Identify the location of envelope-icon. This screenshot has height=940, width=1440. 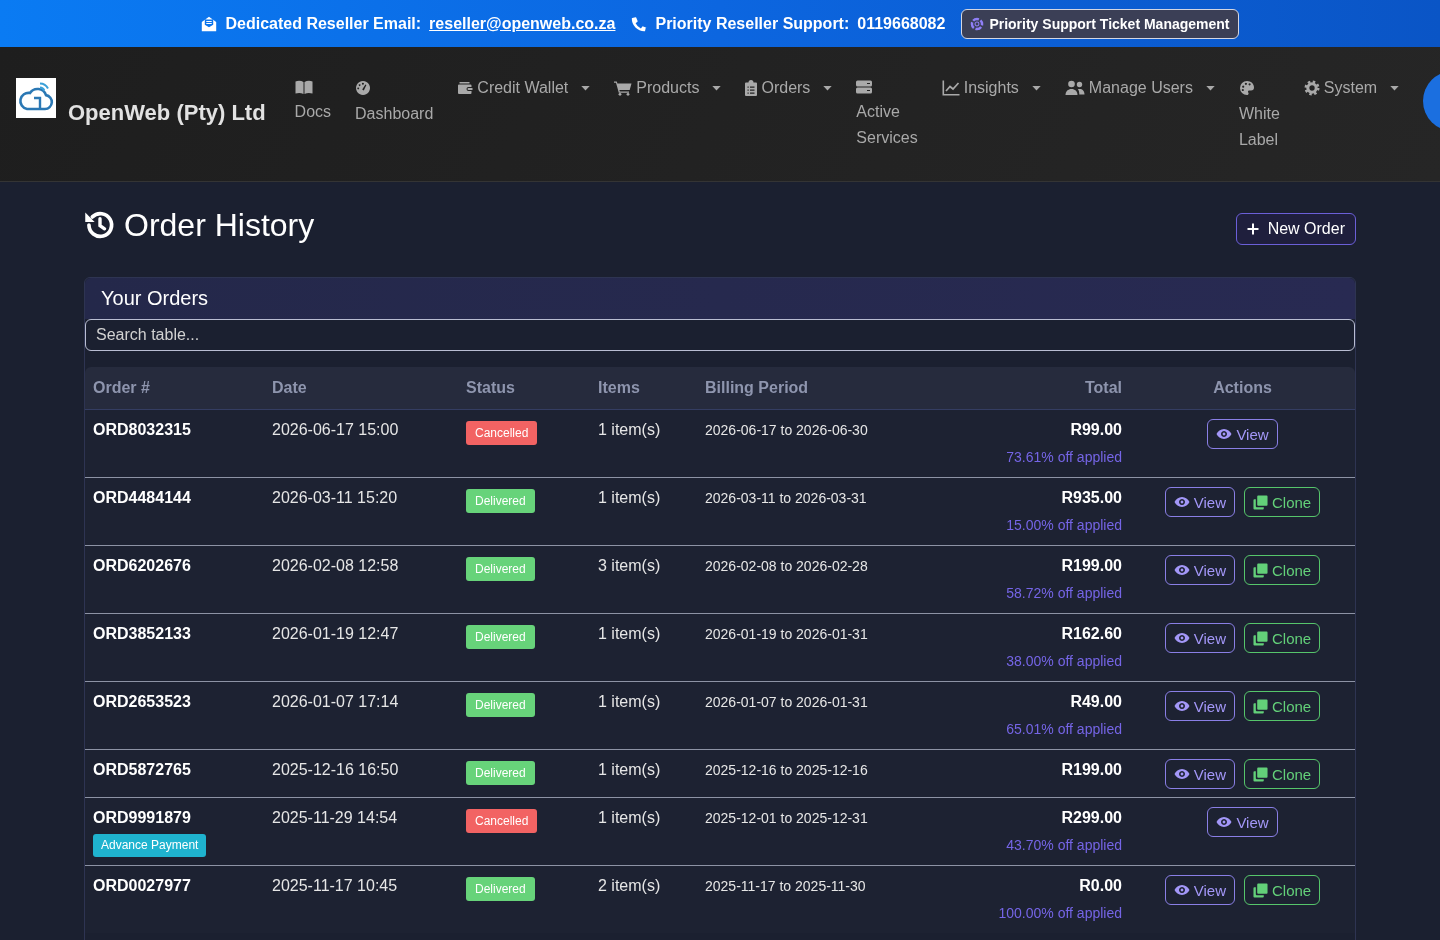
(209, 23).